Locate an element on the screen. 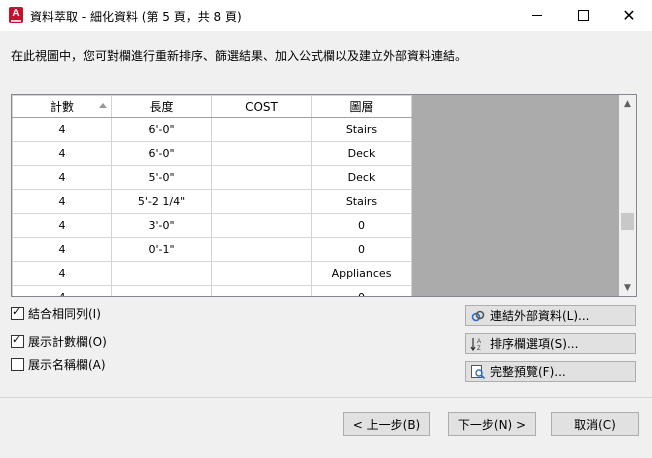 The height and width of the screenshot is (458, 652). link-icon is located at coordinates (478, 316).